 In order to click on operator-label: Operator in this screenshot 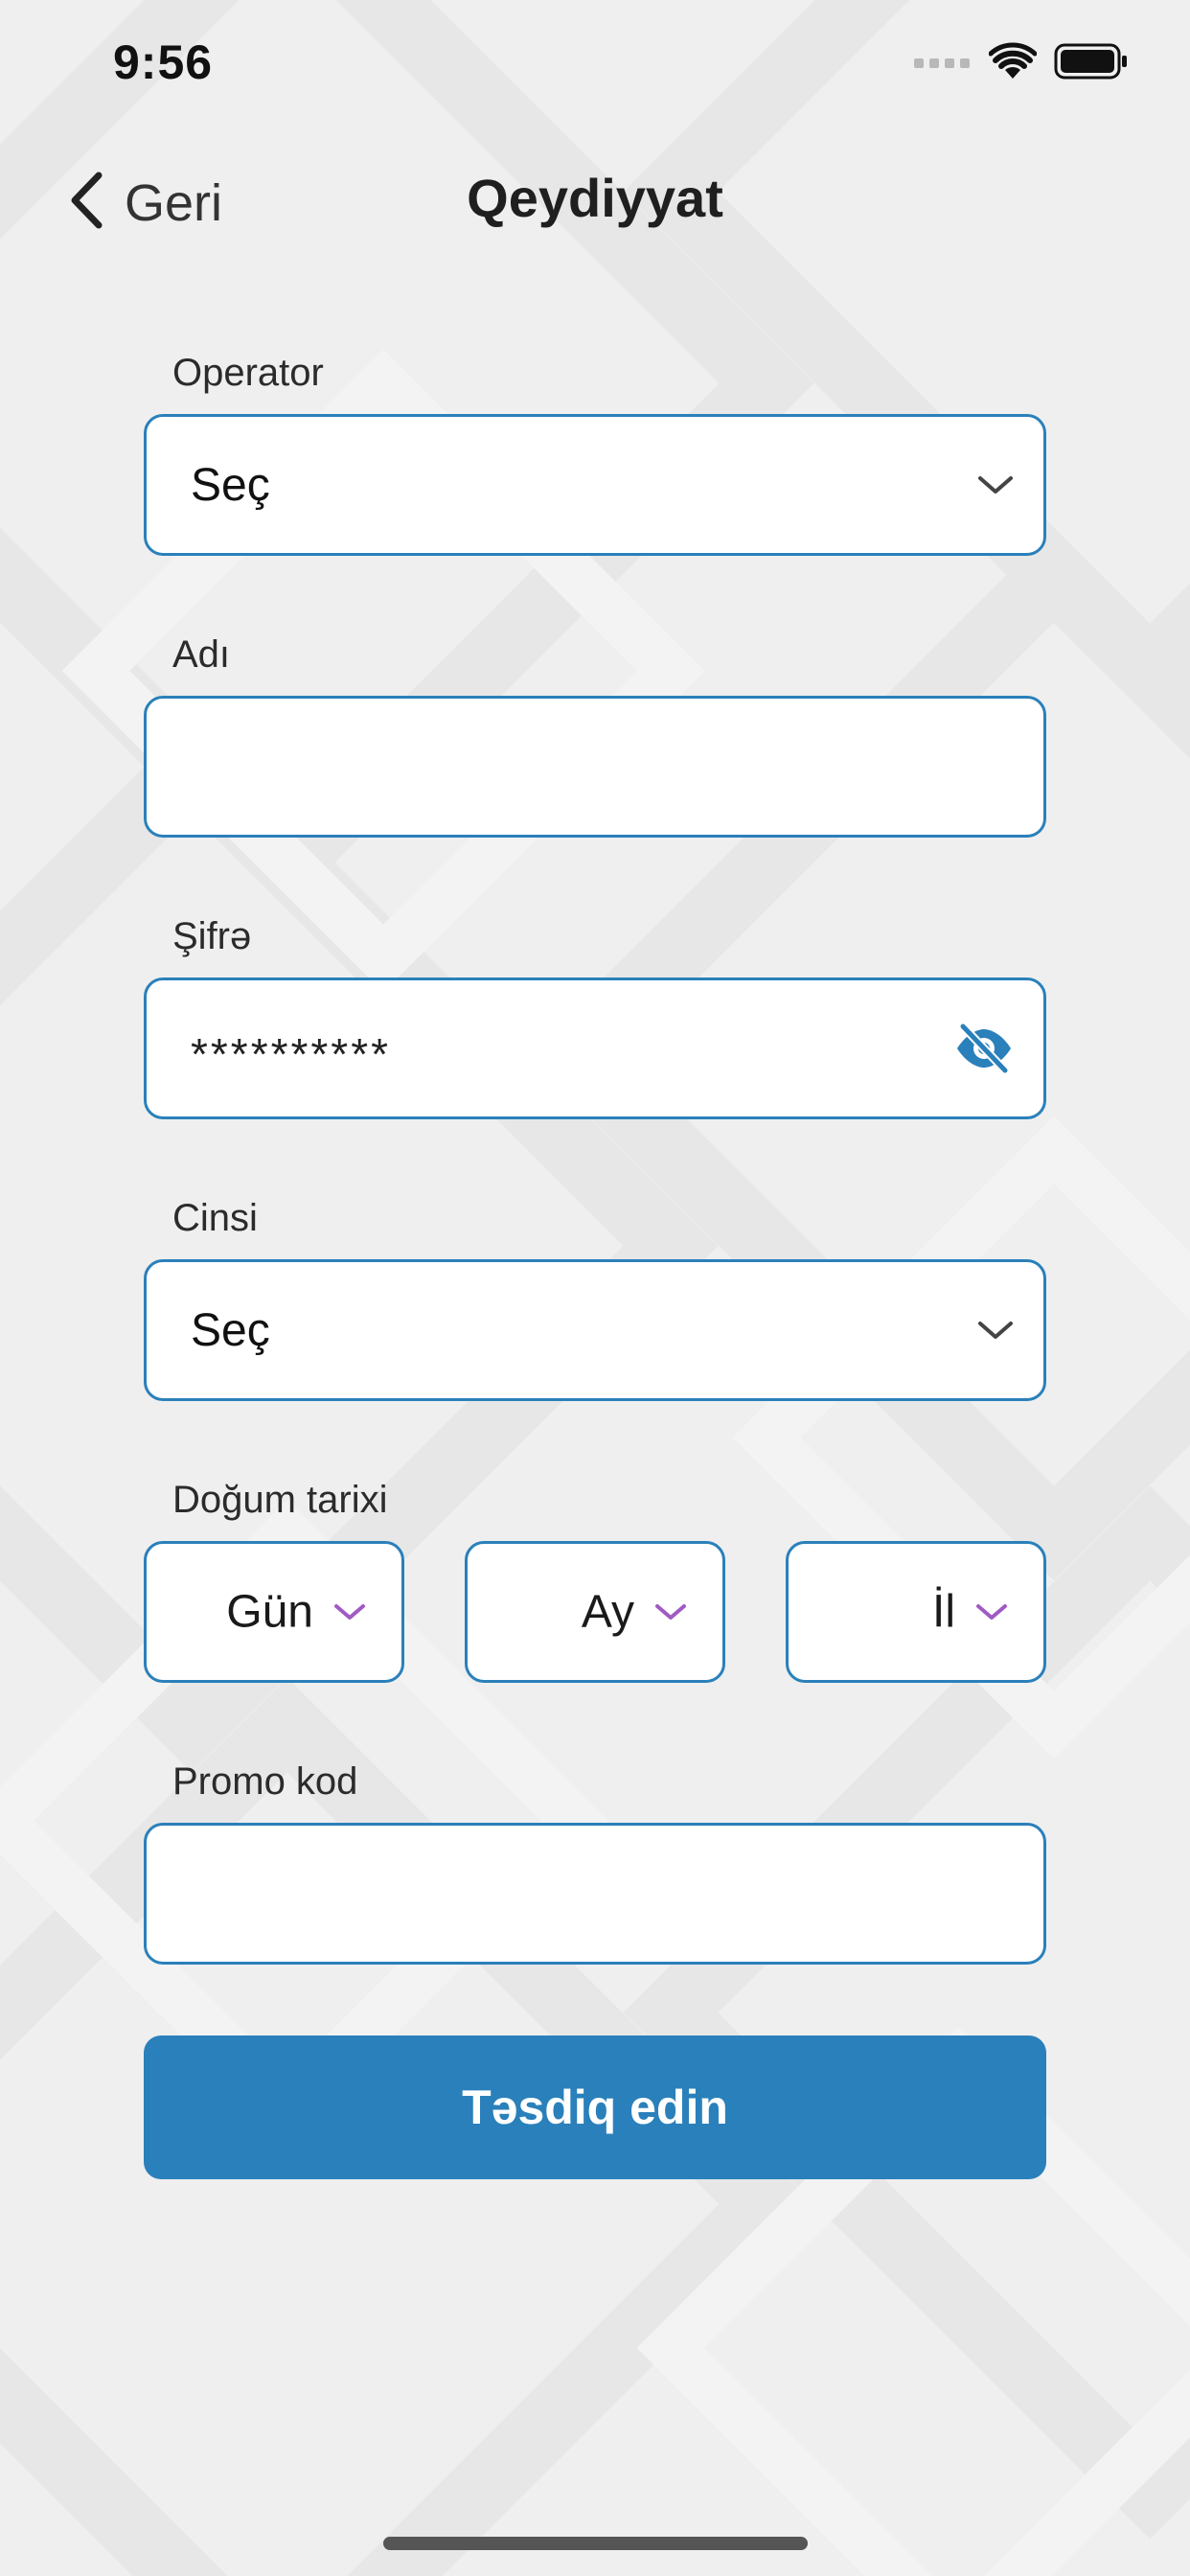, I will do `click(248, 373)`.